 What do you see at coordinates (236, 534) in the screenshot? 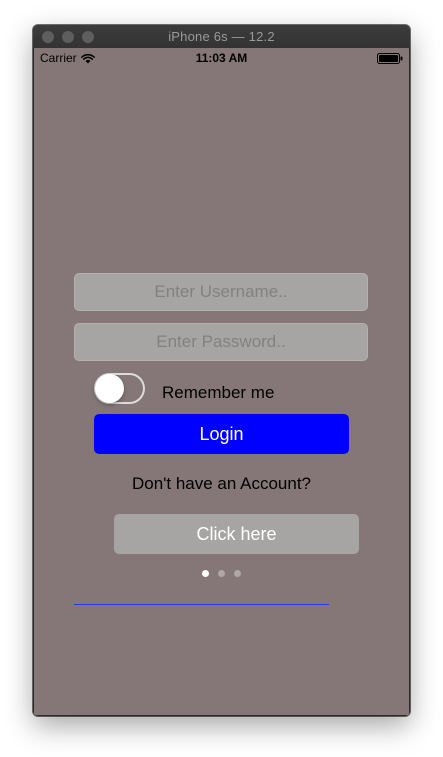
I see `click-here-button: Click here` at bounding box center [236, 534].